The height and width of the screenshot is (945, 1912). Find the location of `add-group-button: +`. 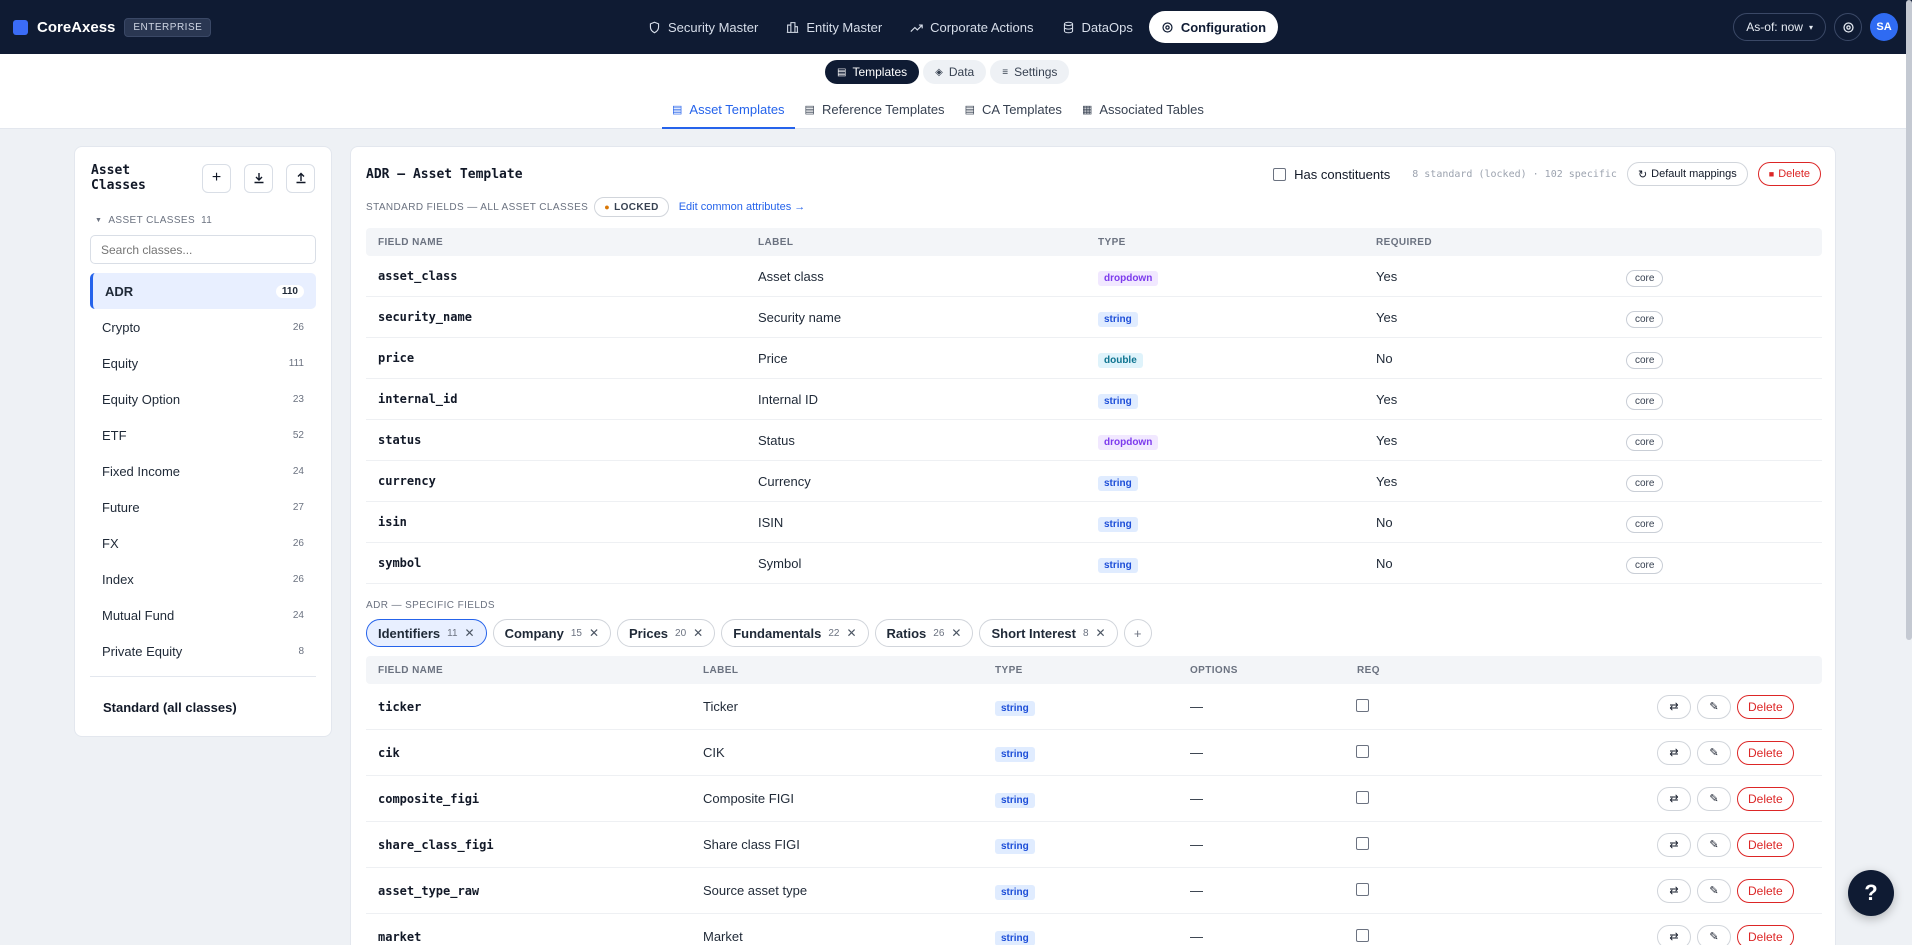

add-group-button: + is located at coordinates (1137, 633).